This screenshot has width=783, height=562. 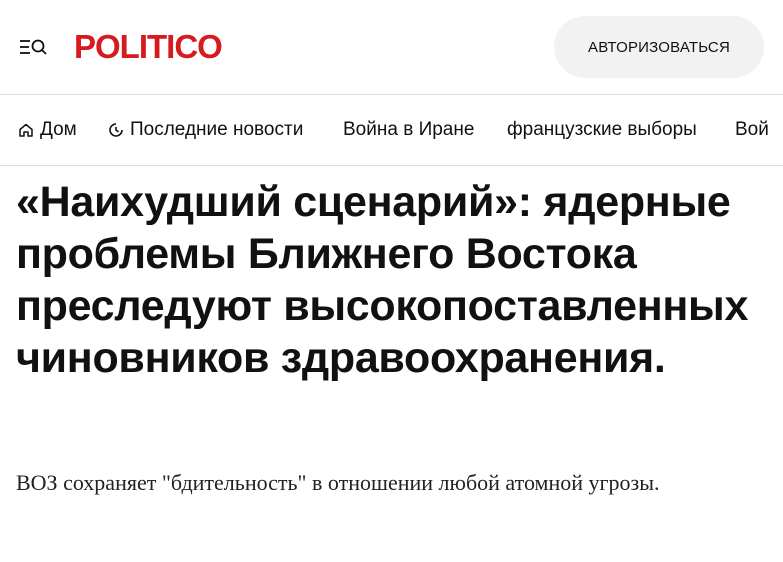 What do you see at coordinates (148, 47) in the screenshot?
I see `site-logo: POLITICO` at bounding box center [148, 47].